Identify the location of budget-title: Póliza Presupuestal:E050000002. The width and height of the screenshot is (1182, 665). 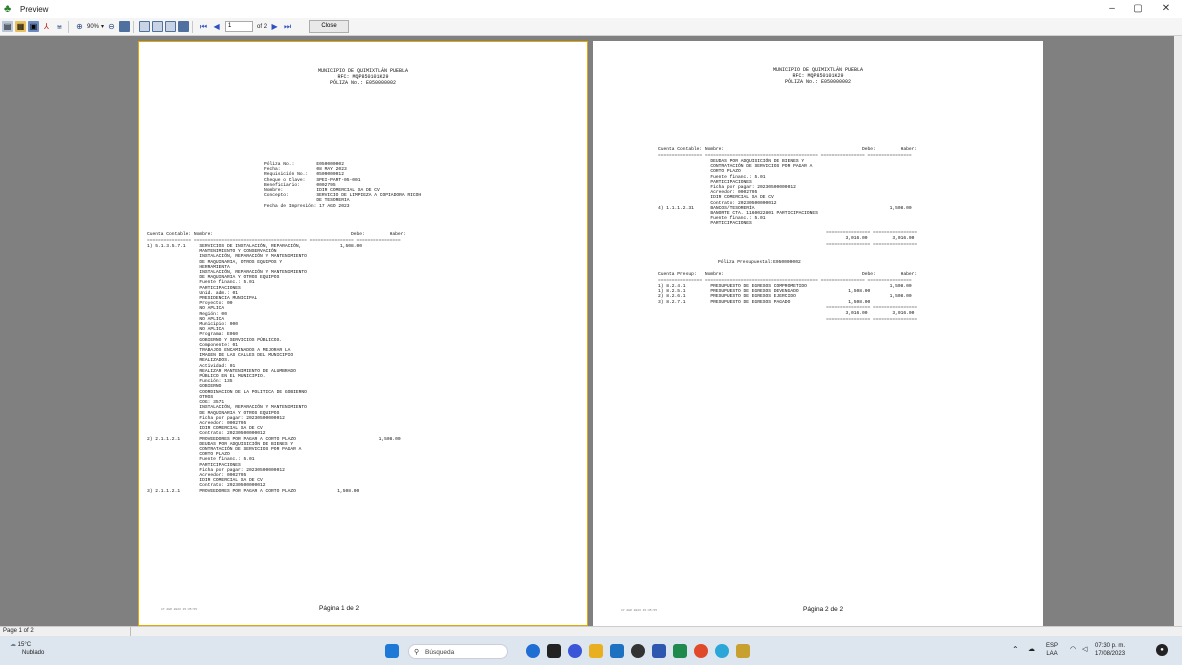
(759, 262).